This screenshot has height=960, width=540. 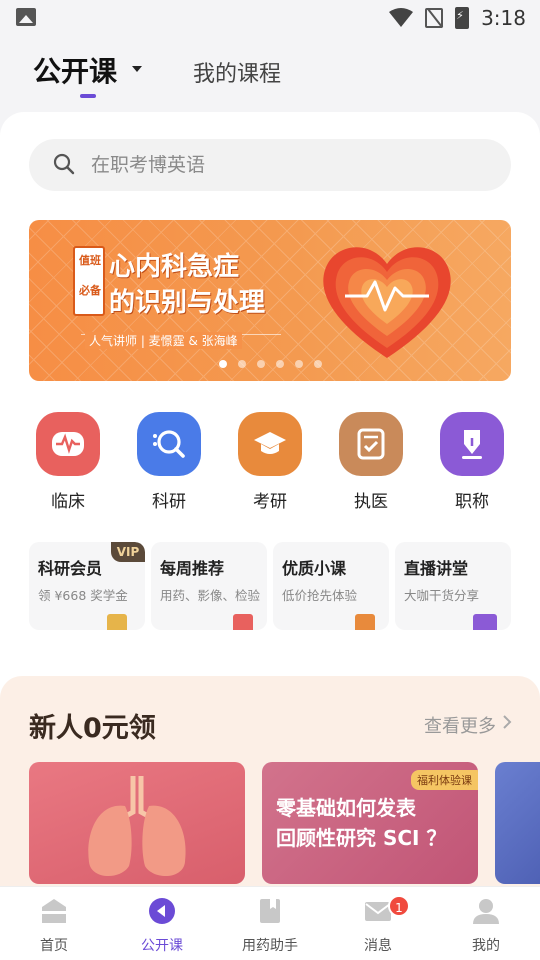 What do you see at coordinates (70, 568) in the screenshot?
I see `card-title: 科研会员` at bounding box center [70, 568].